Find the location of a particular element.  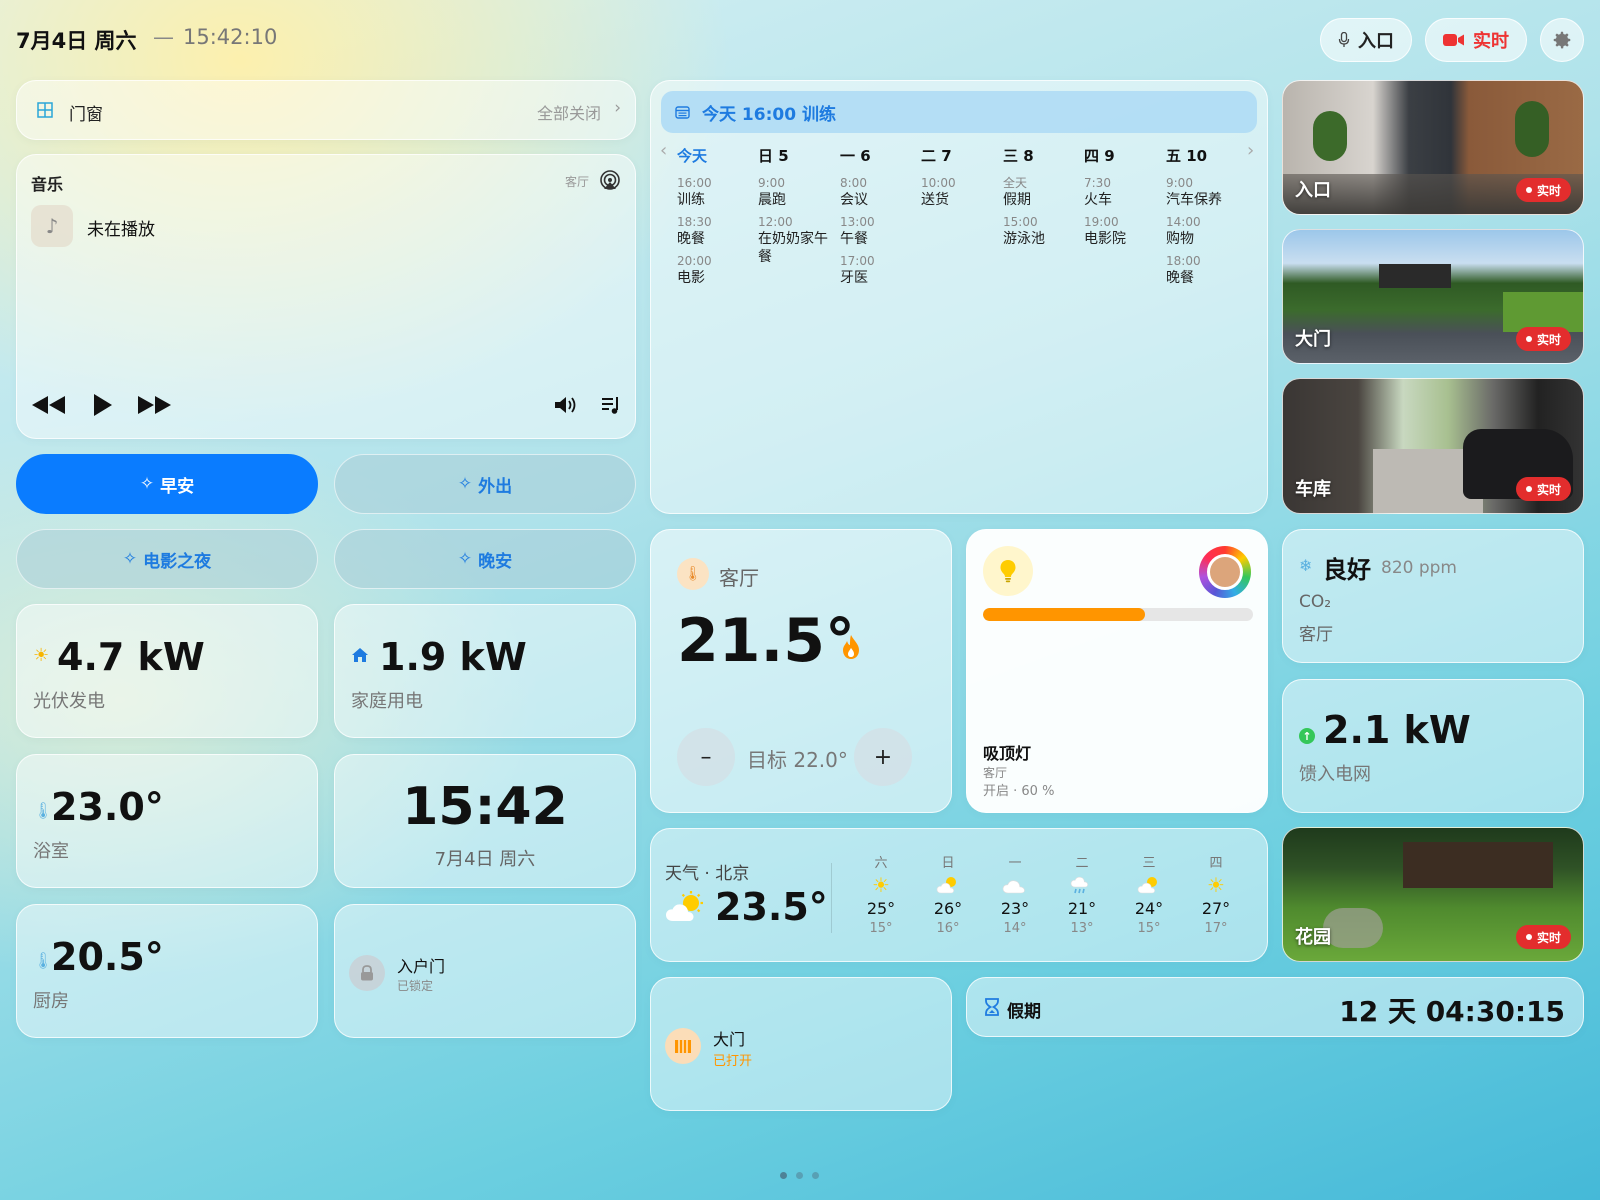

calendar-event: 16:00 训练 is located at coordinates (717, 192).